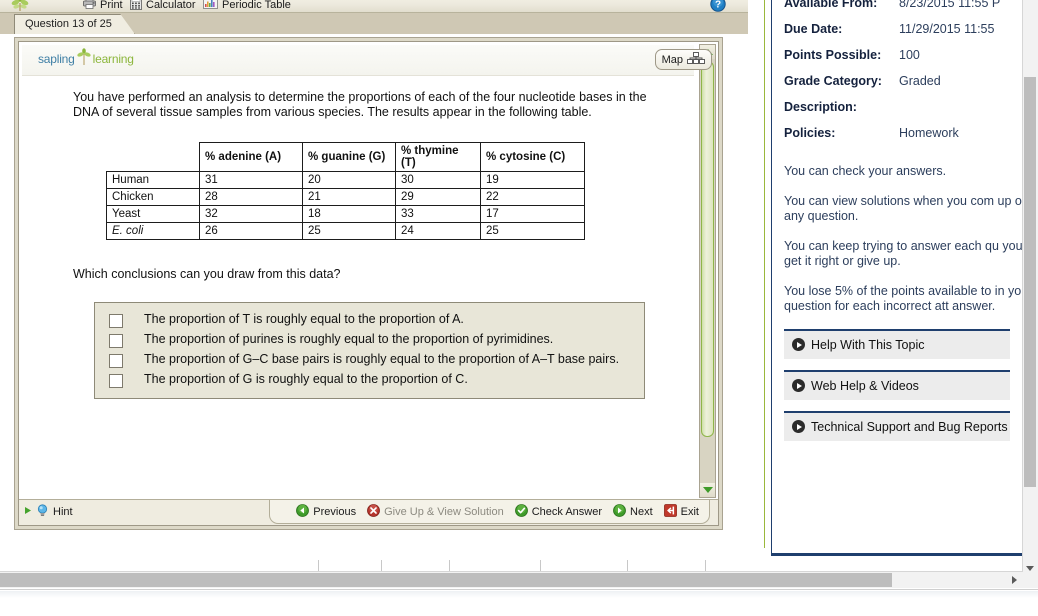 The height and width of the screenshot is (616, 1038). I want to click on expand-triangle-icon, so click(28, 512).